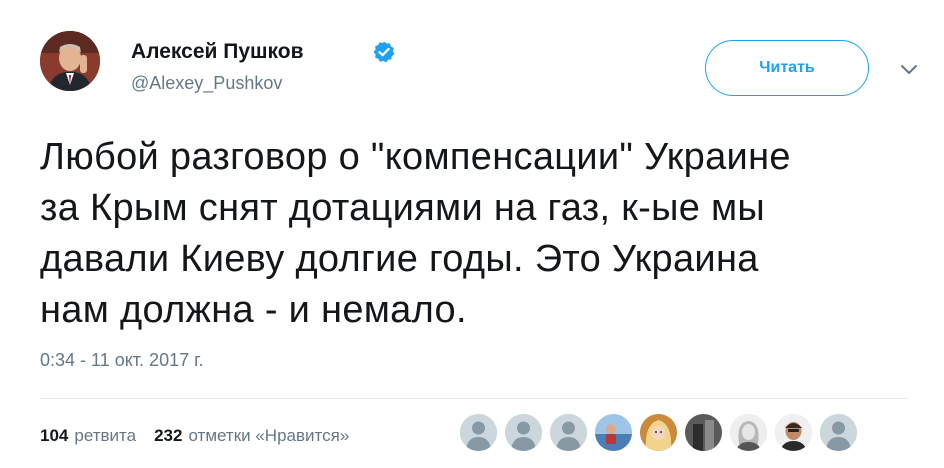  I want to click on tweet-line: давали Киеву долгие годы. Это Украина, so click(399, 259).